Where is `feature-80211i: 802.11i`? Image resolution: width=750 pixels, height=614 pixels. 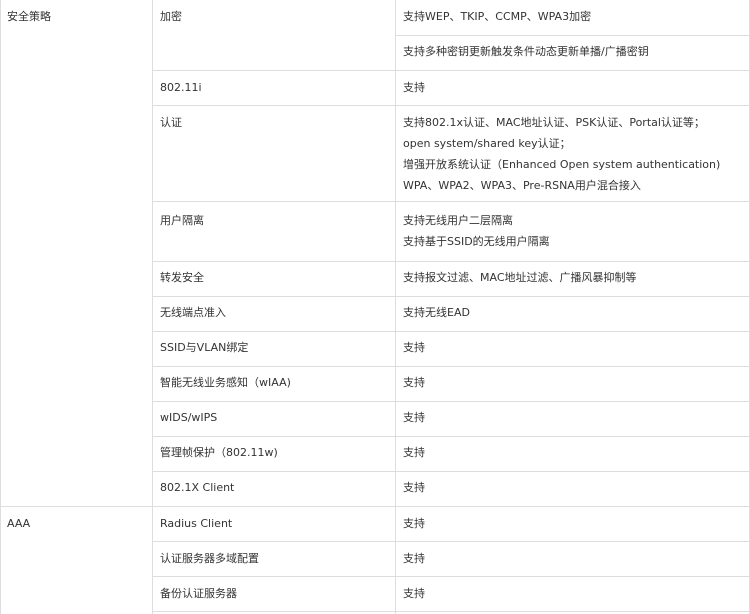 feature-80211i: 802.11i is located at coordinates (181, 87).